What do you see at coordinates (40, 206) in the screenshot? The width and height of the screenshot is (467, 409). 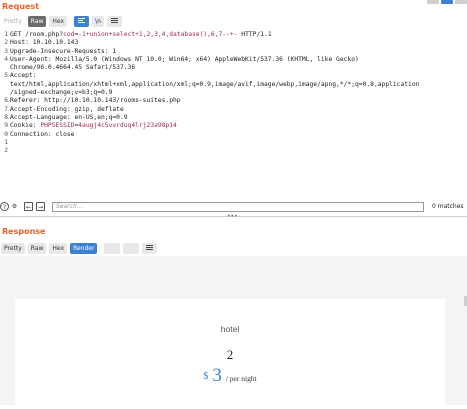 I see `arrow-right-icon: →` at bounding box center [40, 206].